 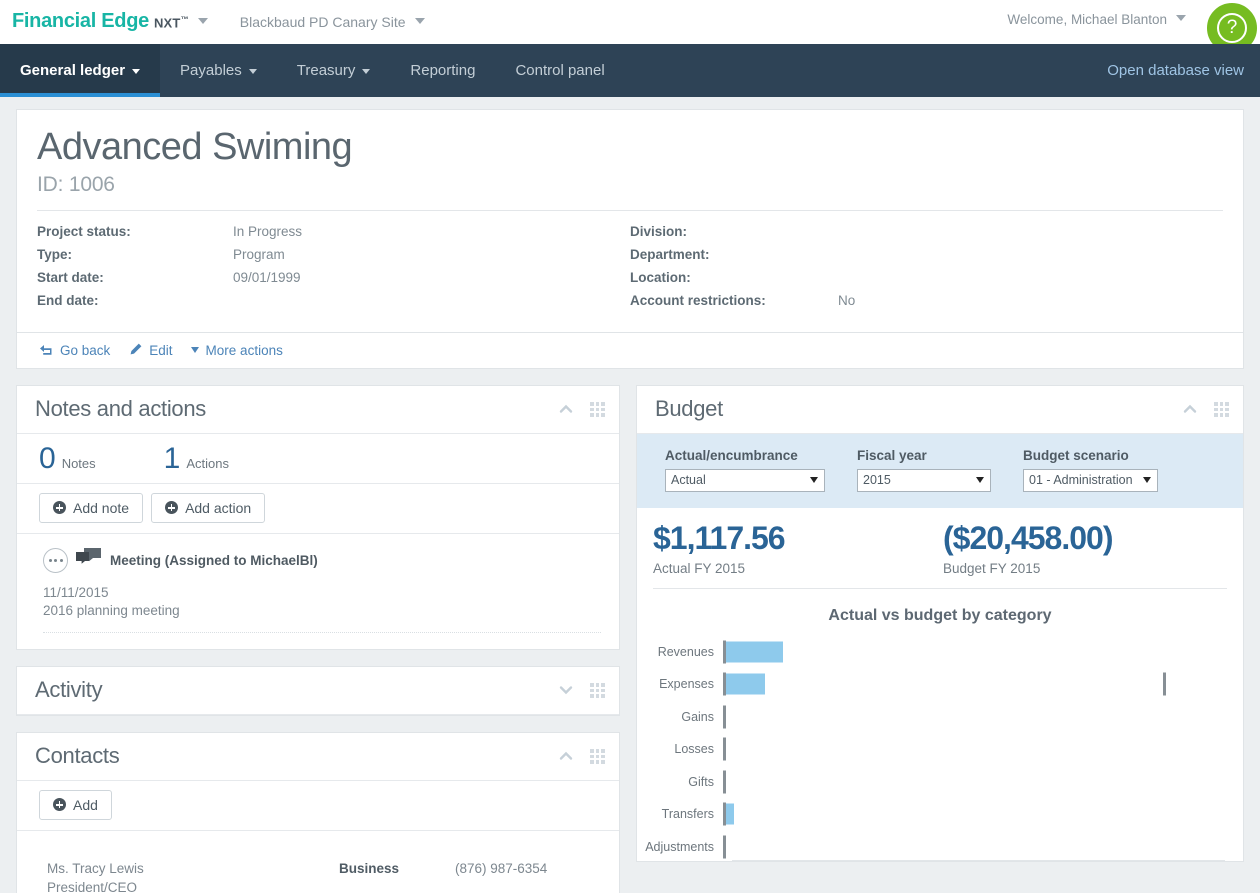 I want to click on chart-budget-marker, so click(x=1164, y=684).